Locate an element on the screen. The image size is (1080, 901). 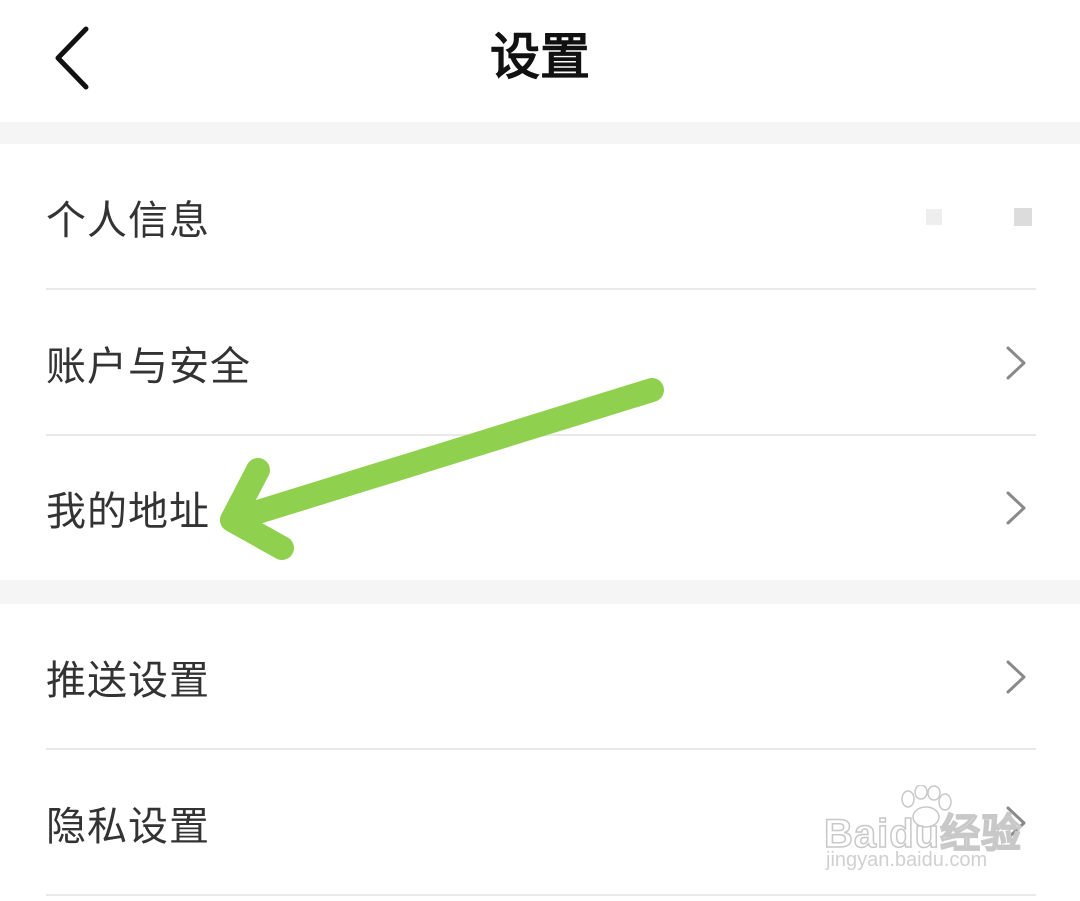
divider is located at coordinates (541, 895).